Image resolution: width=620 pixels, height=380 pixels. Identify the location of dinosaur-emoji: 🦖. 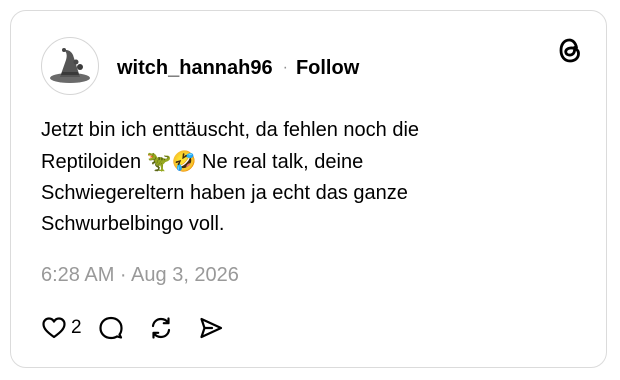
(159, 161).